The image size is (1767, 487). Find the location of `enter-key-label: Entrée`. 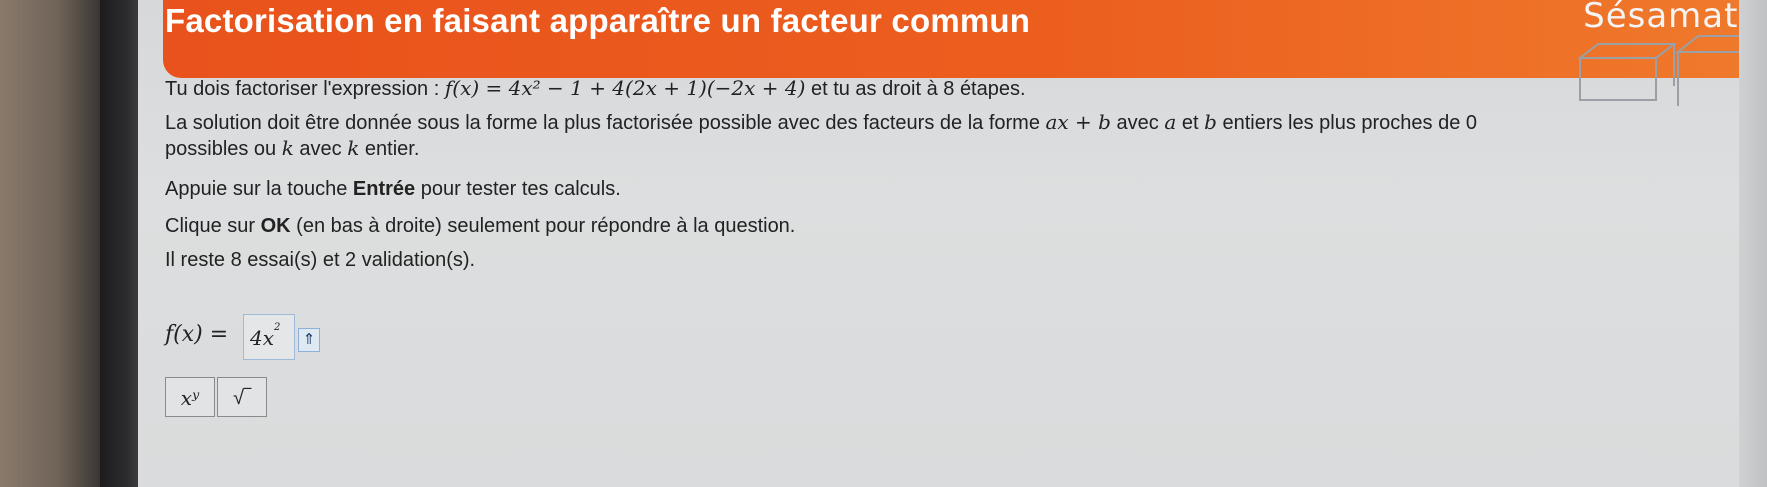

enter-key-label: Entrée is located at coordinates (384, 189).